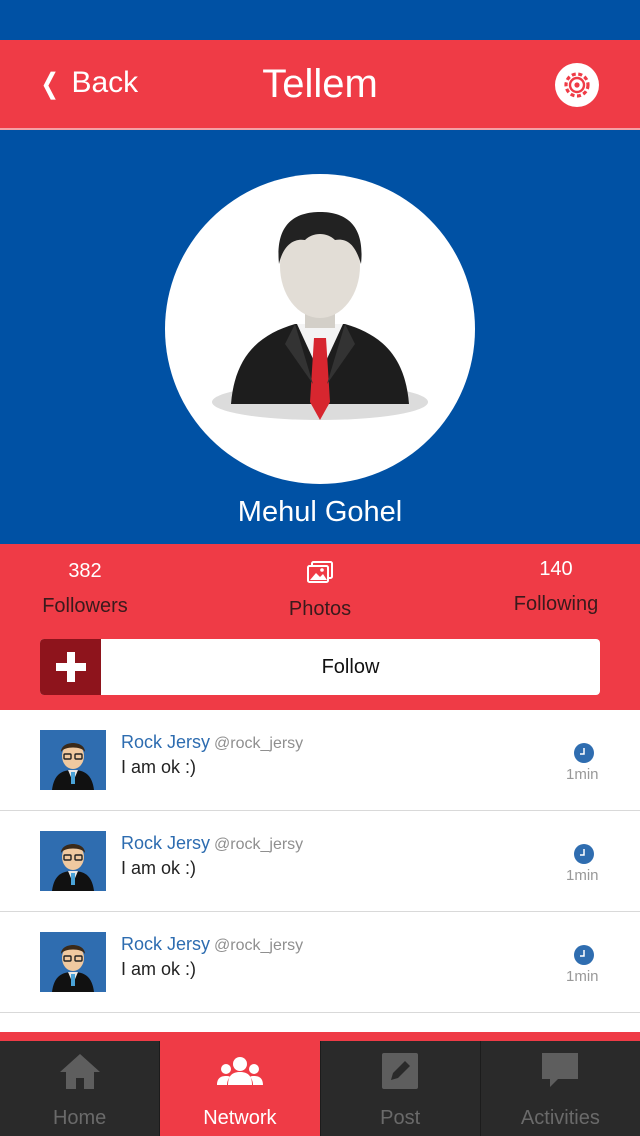  I want to click on follow-button: Follow, so click(320, 667).